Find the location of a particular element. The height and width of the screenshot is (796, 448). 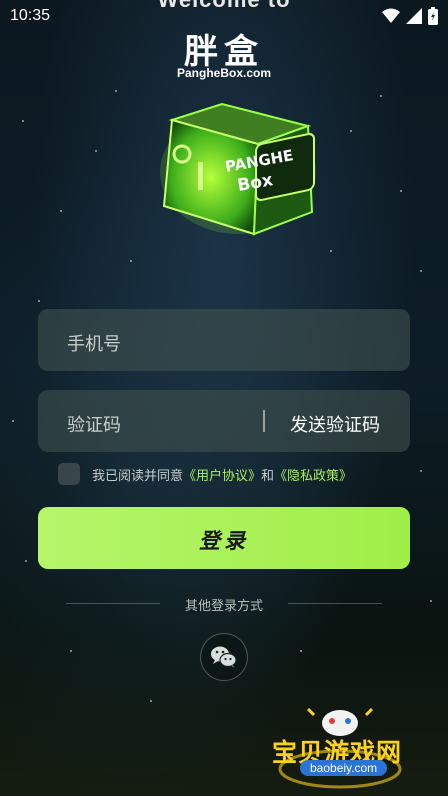

agreement-prefix: 我已阅读并同意 is located at coordinates (138, 475).